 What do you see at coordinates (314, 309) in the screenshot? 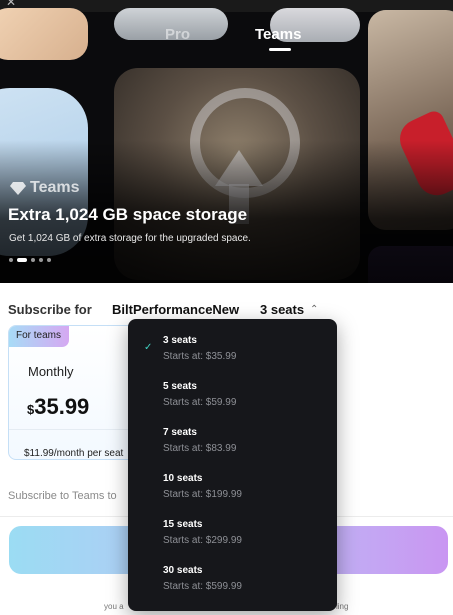
I see `chevron-up-icon: ⌃` at bounding box center [314, 309].